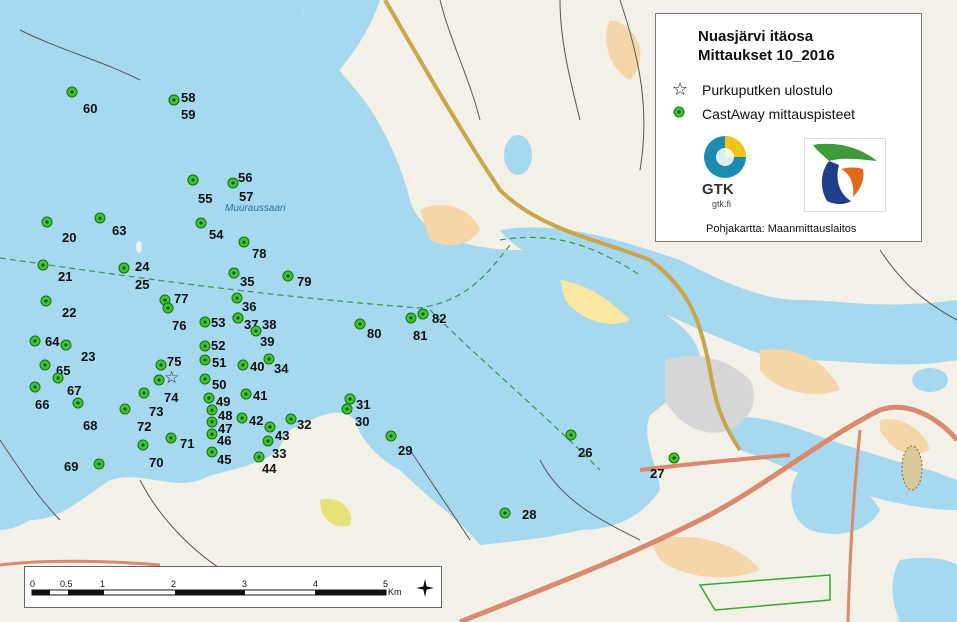 This screenshot has height=622, width=957. Describe the element at coordinates (405, 450) in the screenshot. I see `point-label: 29` at that location.